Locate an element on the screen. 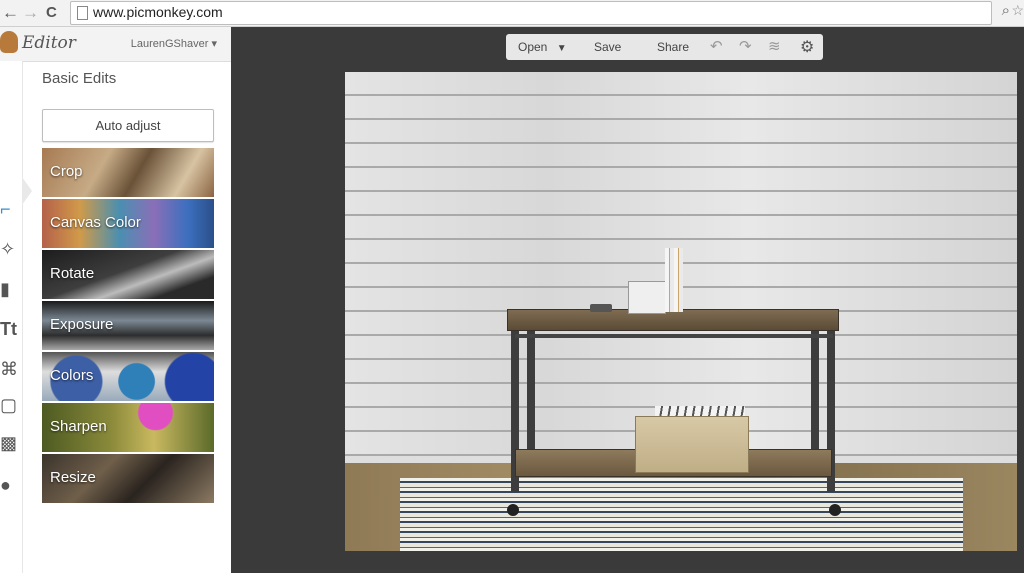  exposure-tile: Exposure is located at coordinates (128, 325).